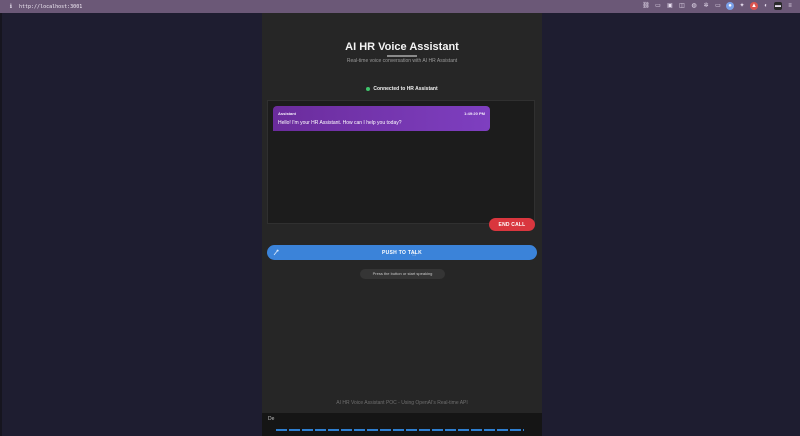 This screenshot has height=436, width=800. What do you see at coordinates (694, 6) in the screenshot?
I see `extension-icon: ◍` at bounding box center [694, 6].